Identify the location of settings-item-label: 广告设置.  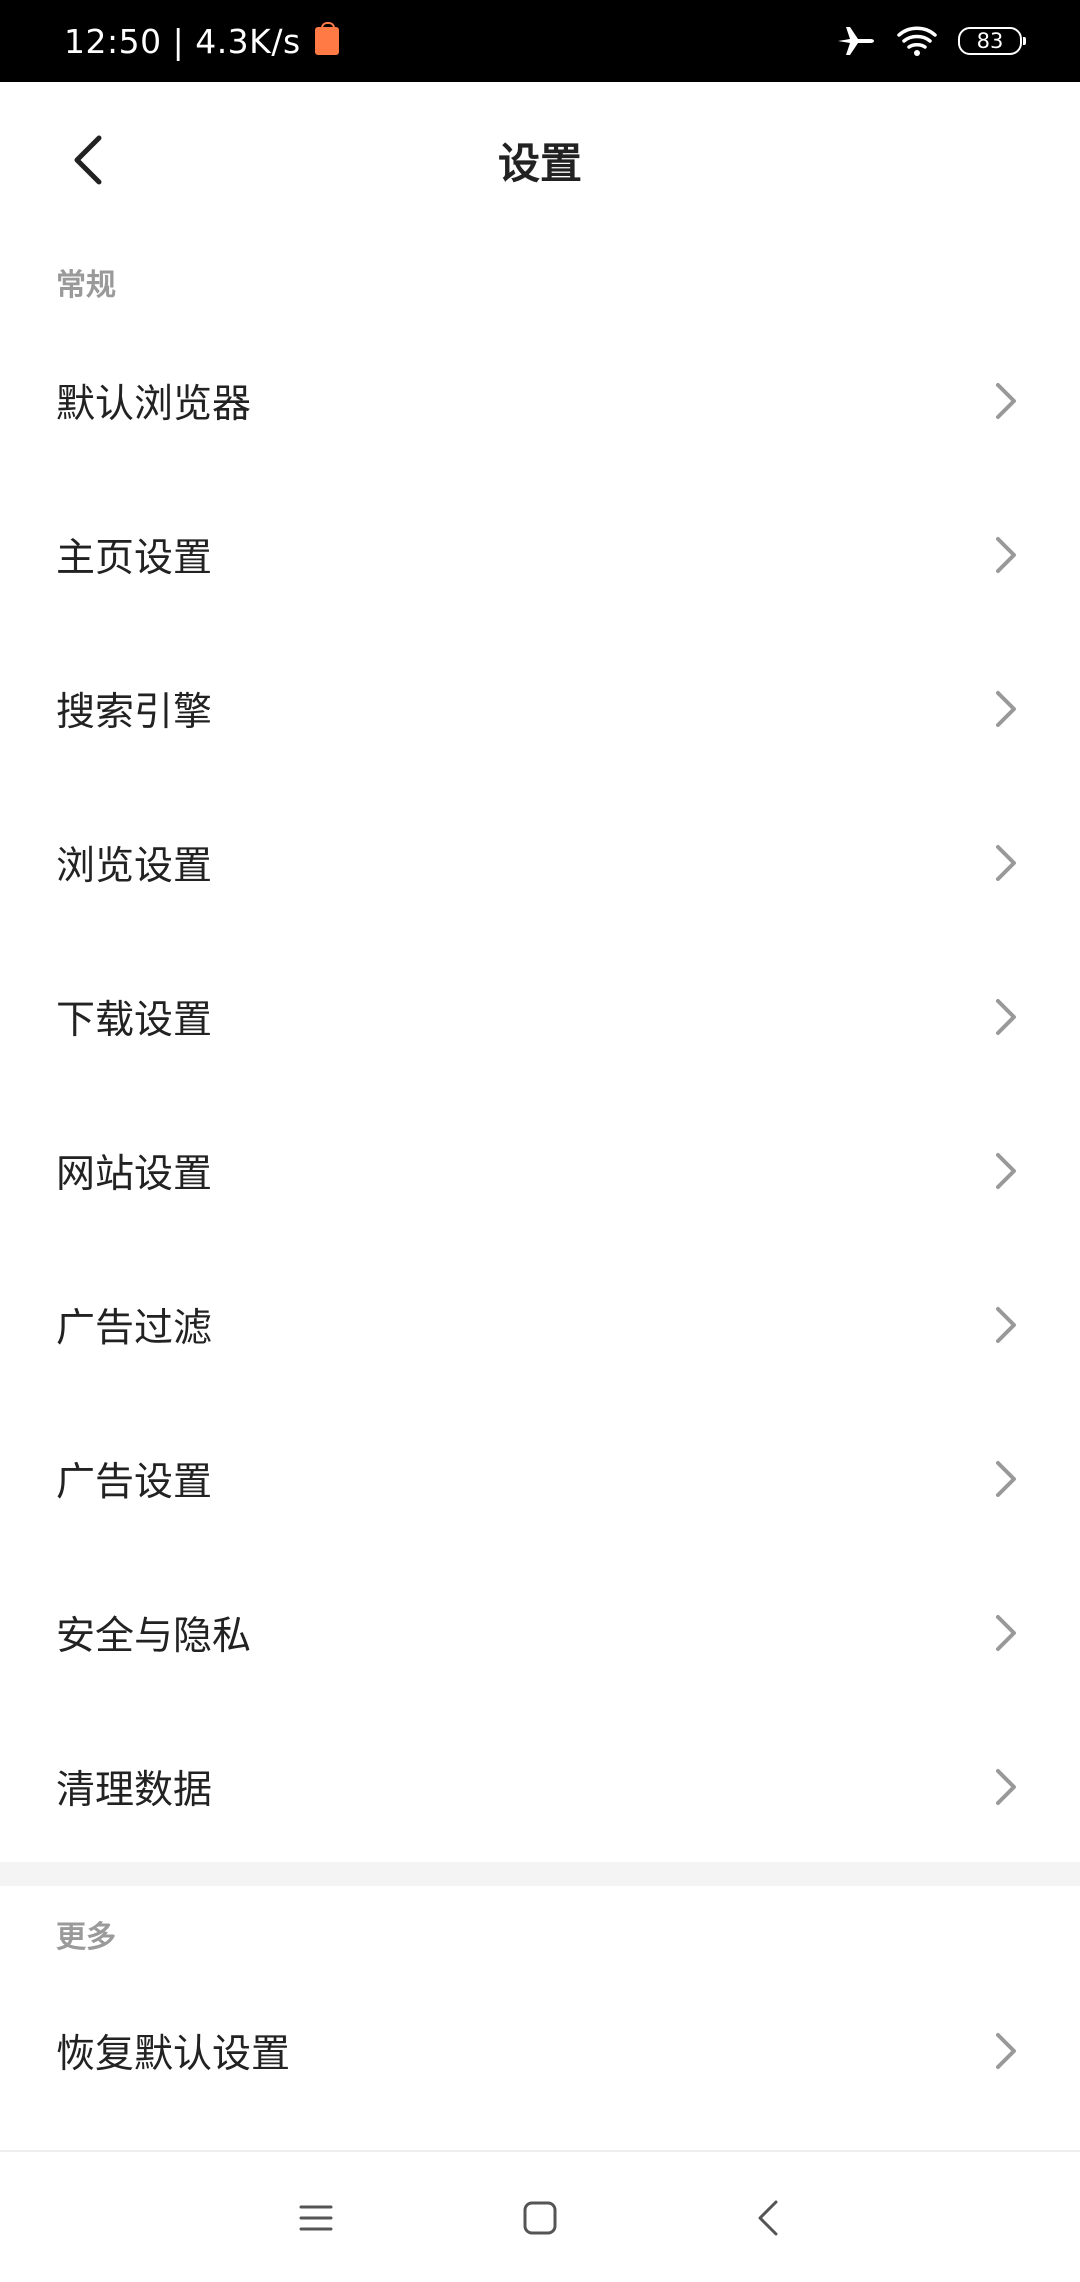
(134, 1482).